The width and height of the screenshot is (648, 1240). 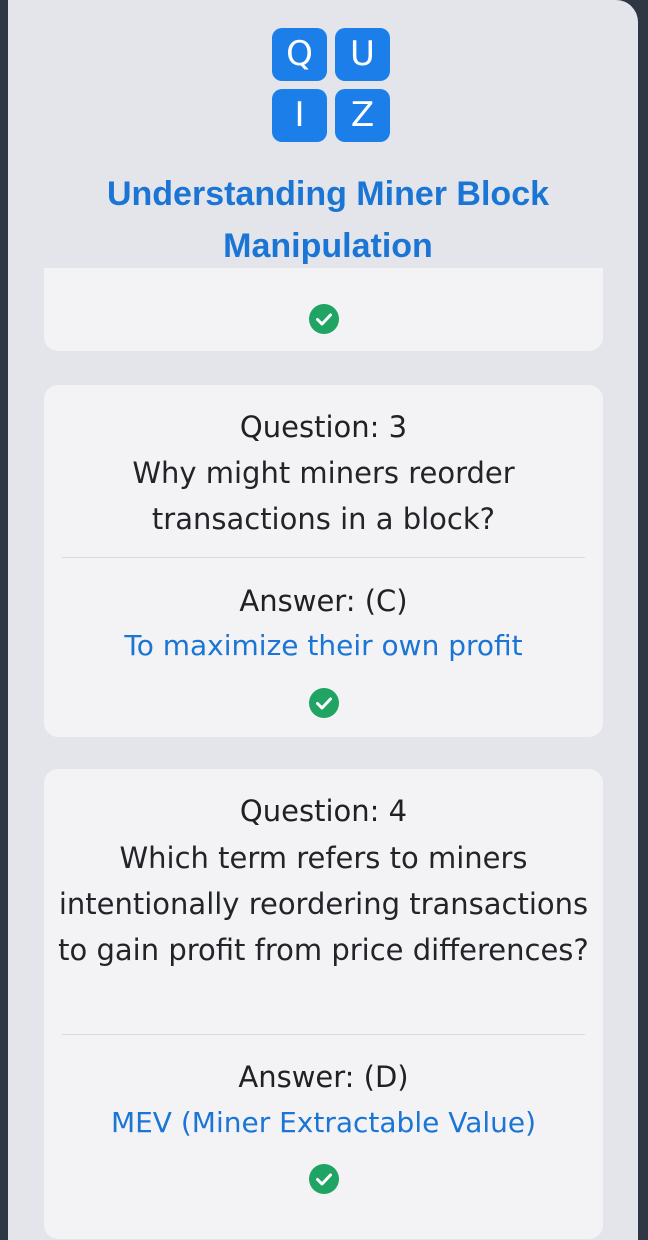 I want to click on logo-tile-u: U, so click(x=362, y=54).